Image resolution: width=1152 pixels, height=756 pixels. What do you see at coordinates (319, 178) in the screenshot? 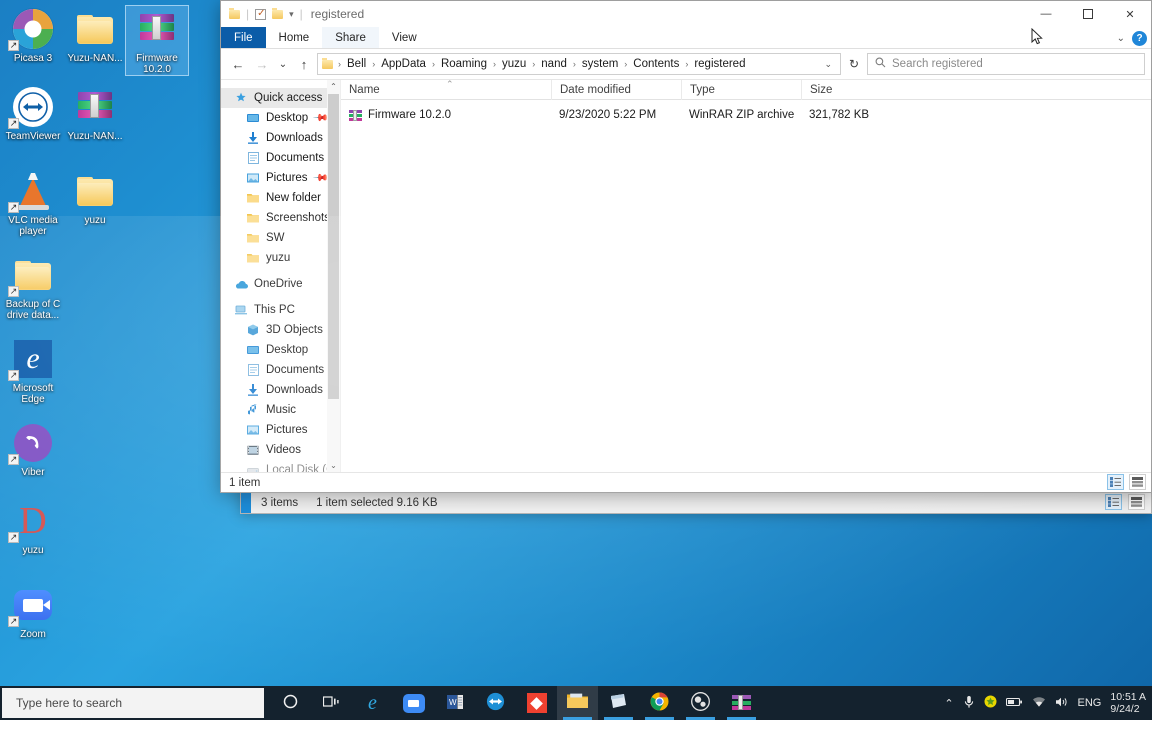
I see `pin-icon: 📌` at bounding box center [319, 178].